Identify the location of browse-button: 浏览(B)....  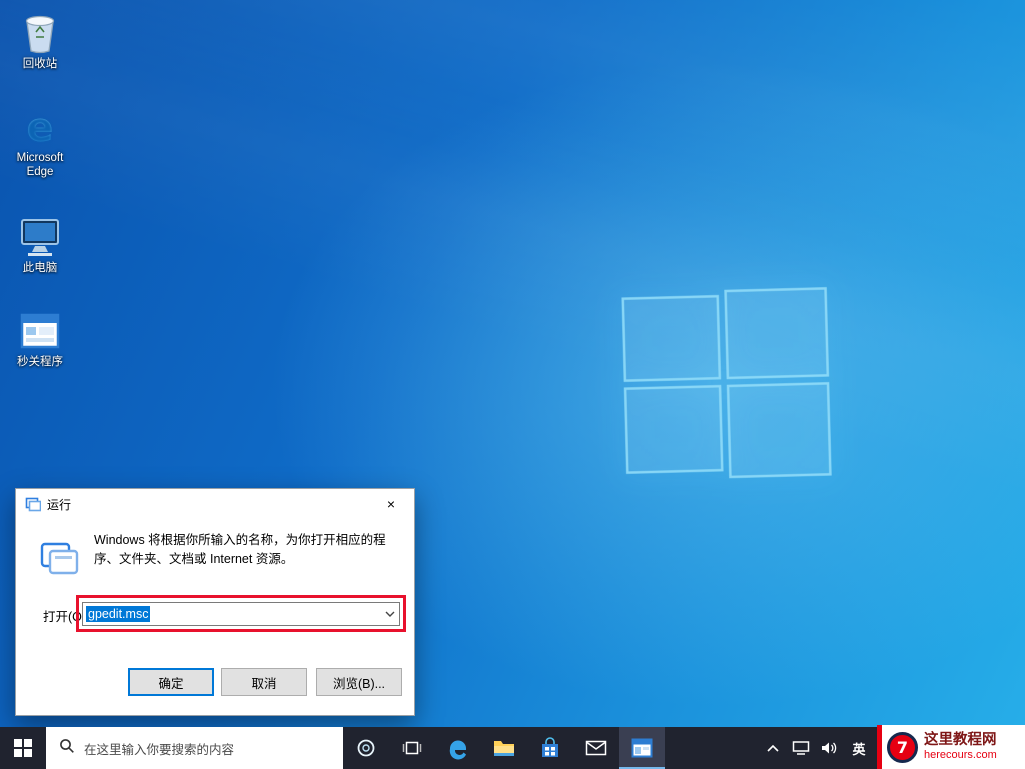
(359, 682).